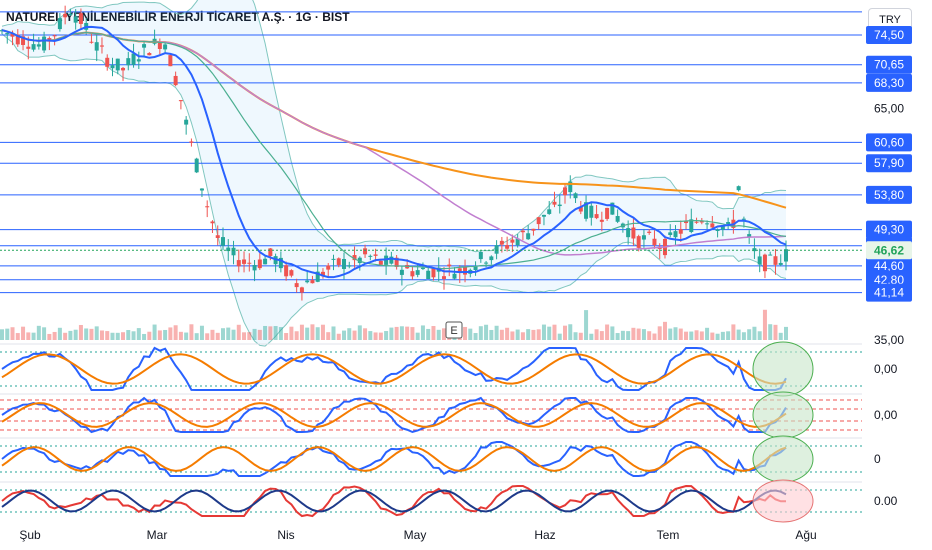 The height and width of the screenshot is (550, 932). I want to click on level-label-text: 49,30, so click(889, 230).